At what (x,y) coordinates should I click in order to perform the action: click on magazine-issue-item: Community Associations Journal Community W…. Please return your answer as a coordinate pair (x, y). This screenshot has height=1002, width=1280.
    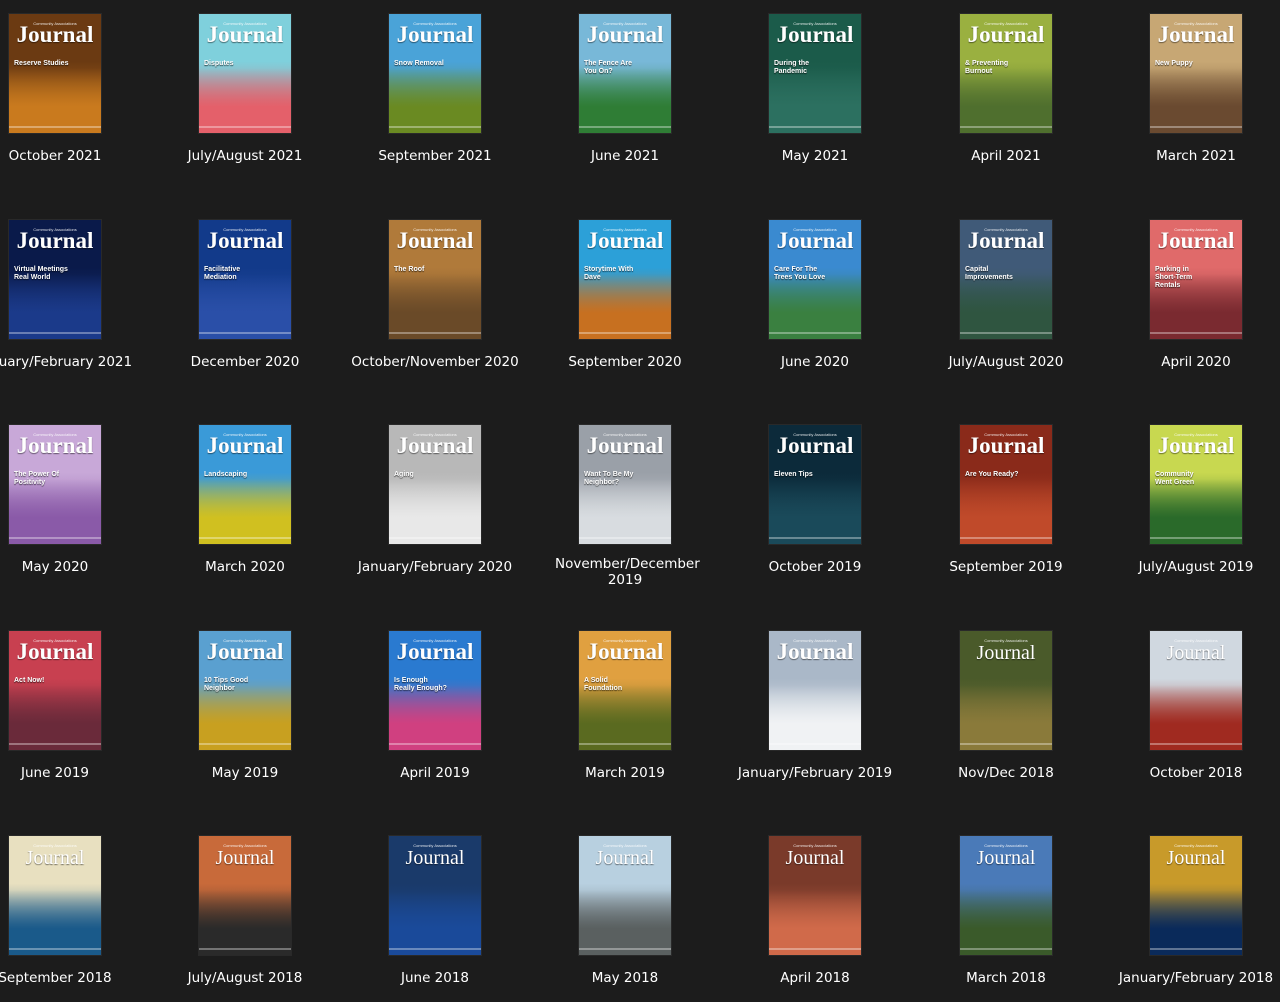
    Looking at the image, I should click on (1190, 515).